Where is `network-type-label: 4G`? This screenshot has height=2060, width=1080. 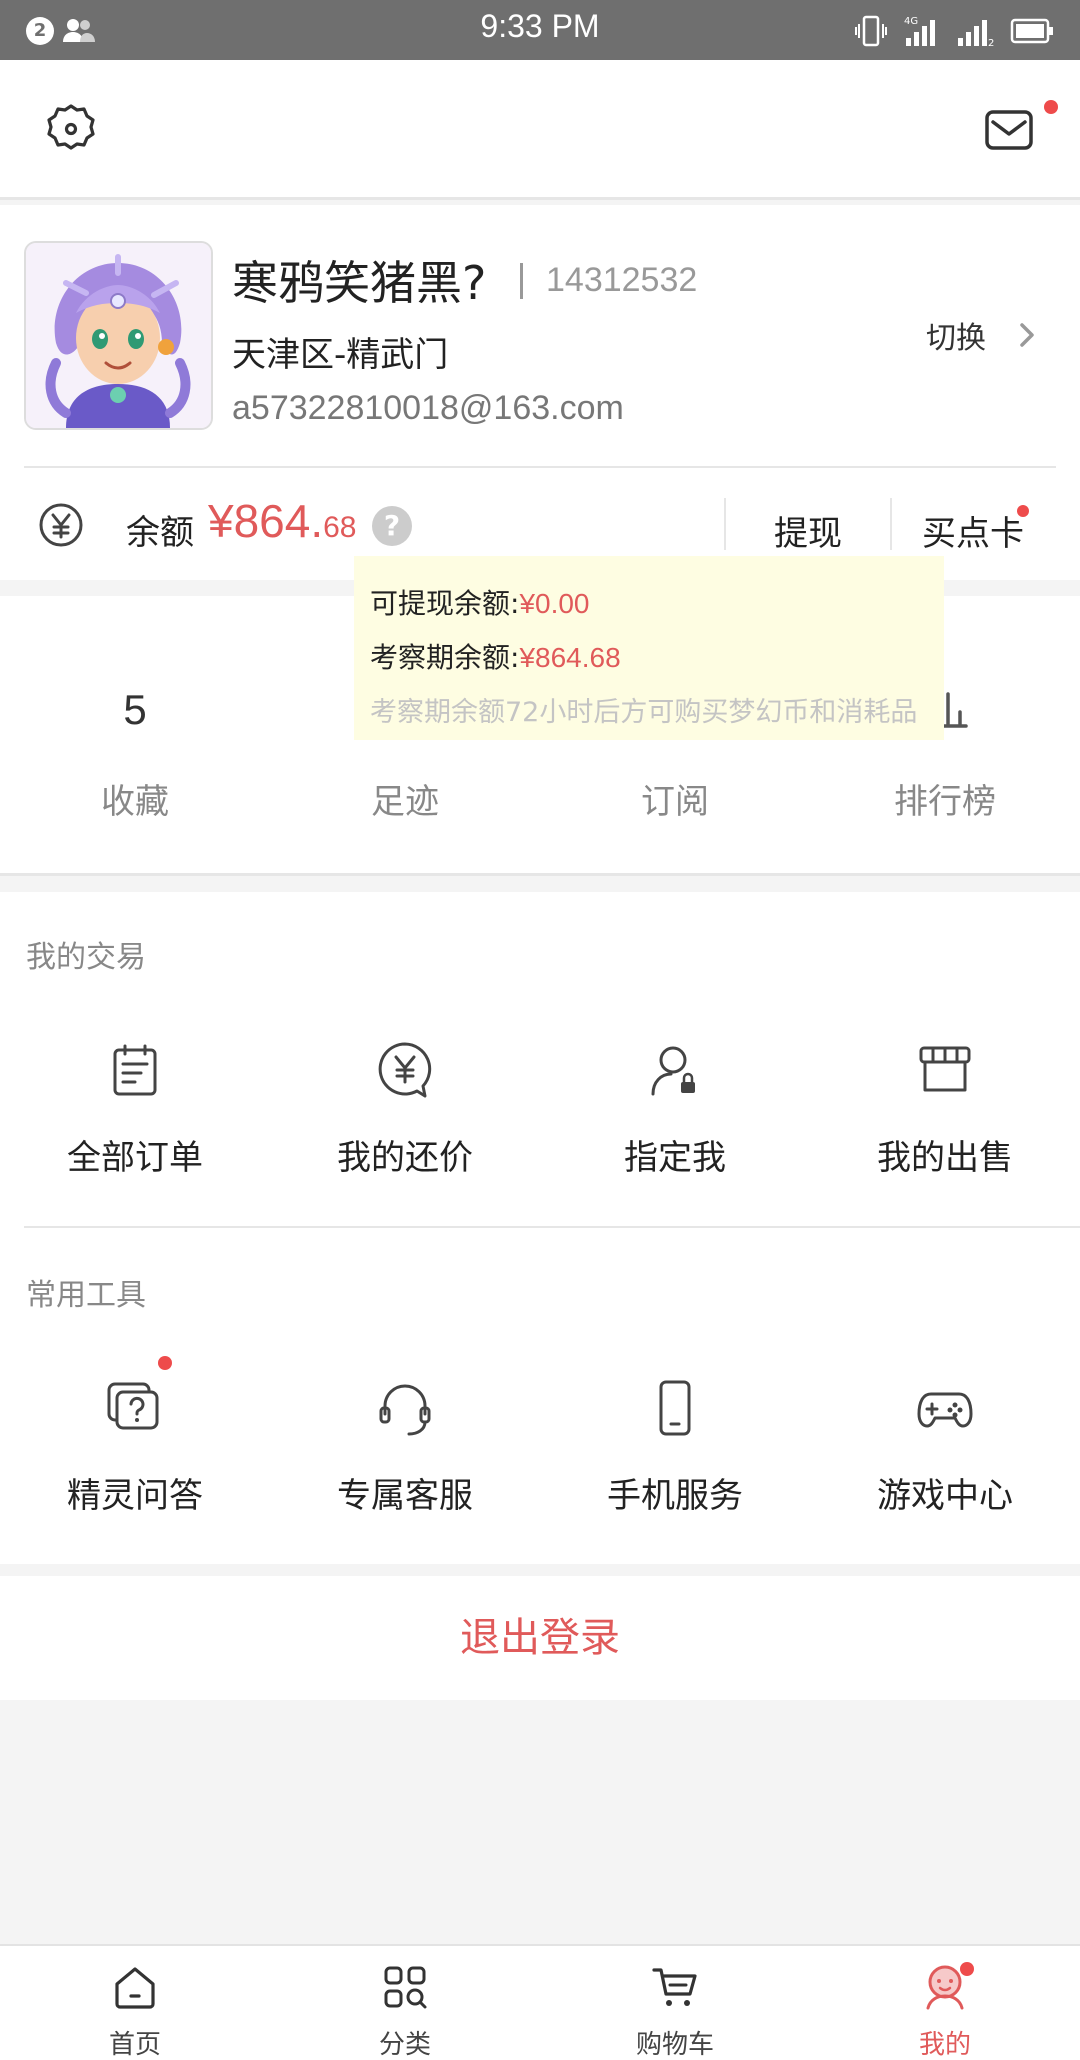 network-type-label: 4G is located at coordinates (911, 21).